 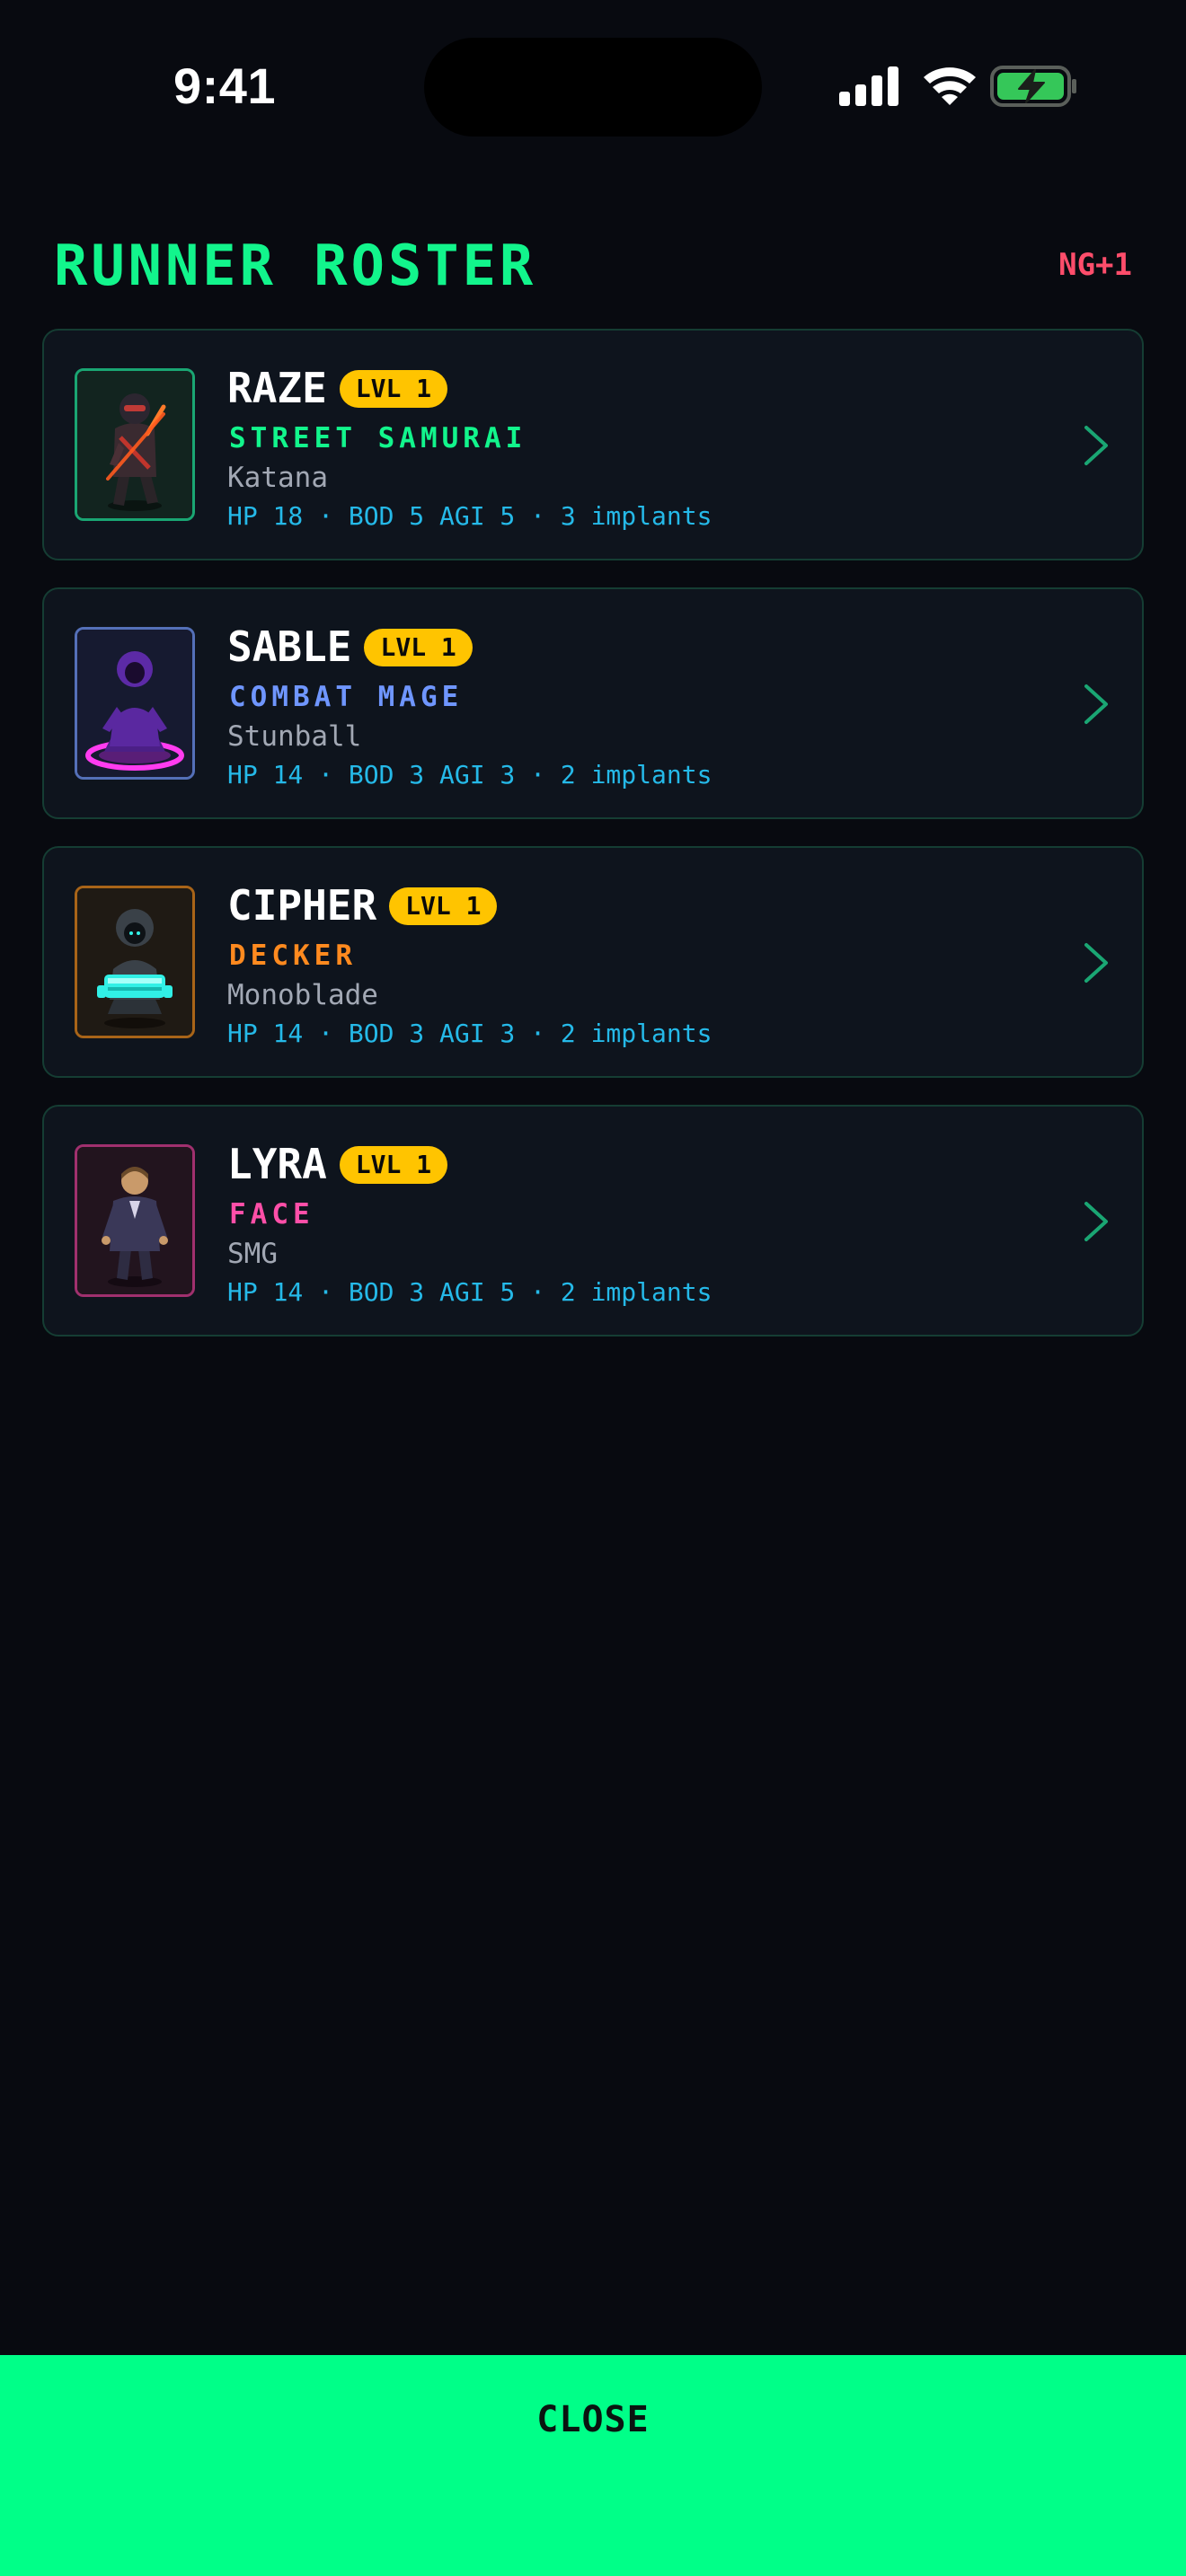 I want to click on runner-name: RAZE LVL 1, so click(x=337, y=388).